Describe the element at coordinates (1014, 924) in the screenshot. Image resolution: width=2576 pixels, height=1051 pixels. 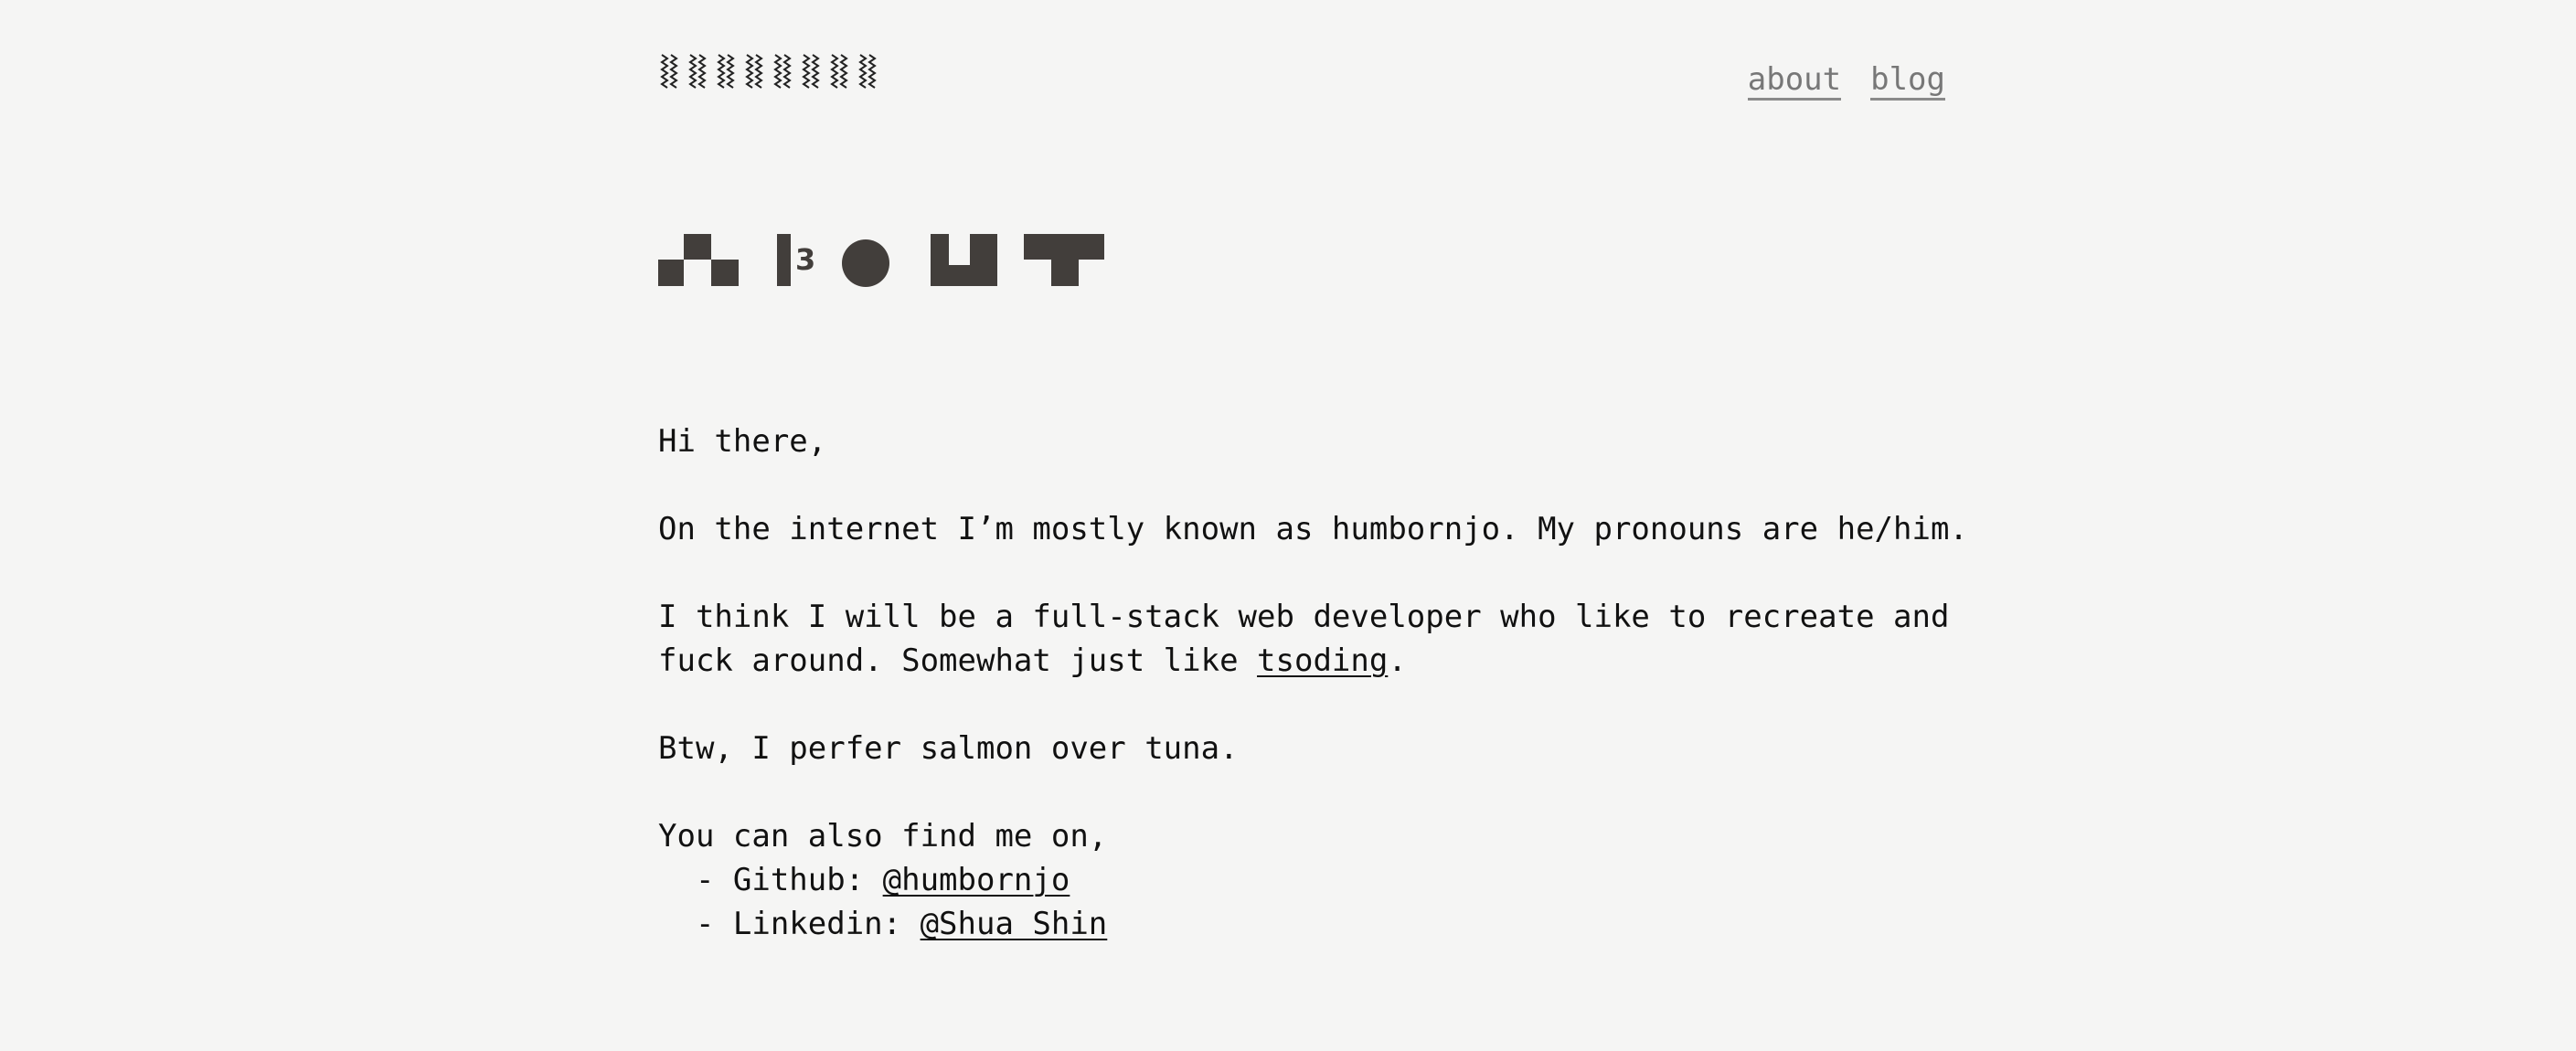
I see `linkedin-link: @Shua Shin` at that location.